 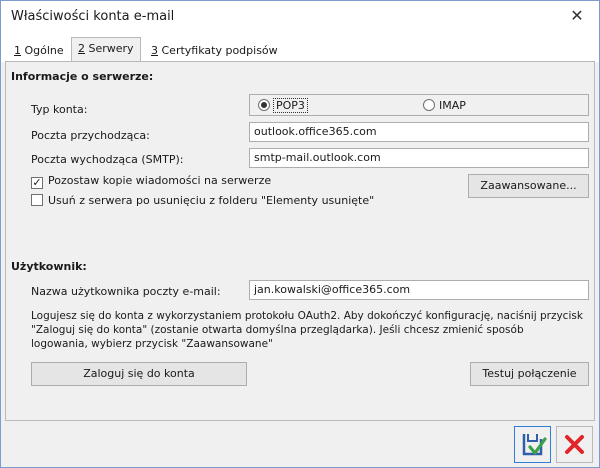 I want to click on delete-check-box, so click(x=37, y=200).